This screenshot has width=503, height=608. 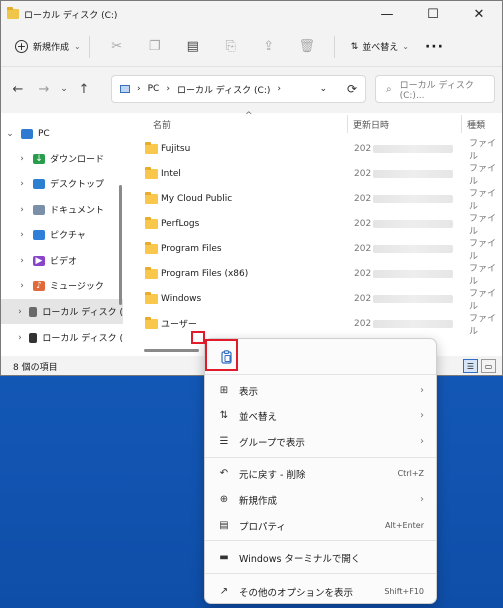 What do you see at coordinates (223, 89) in the screenshot?
I see `breadcrumb-local-disk: ローカル ディスク (C:)` at bounding box center [223, 89].